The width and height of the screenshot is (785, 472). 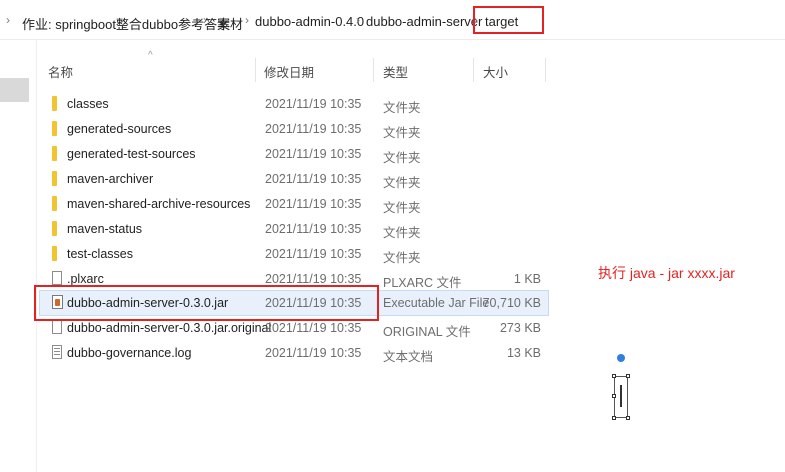 I want to click on blue-dot-marker, so click(x=621, y=358).